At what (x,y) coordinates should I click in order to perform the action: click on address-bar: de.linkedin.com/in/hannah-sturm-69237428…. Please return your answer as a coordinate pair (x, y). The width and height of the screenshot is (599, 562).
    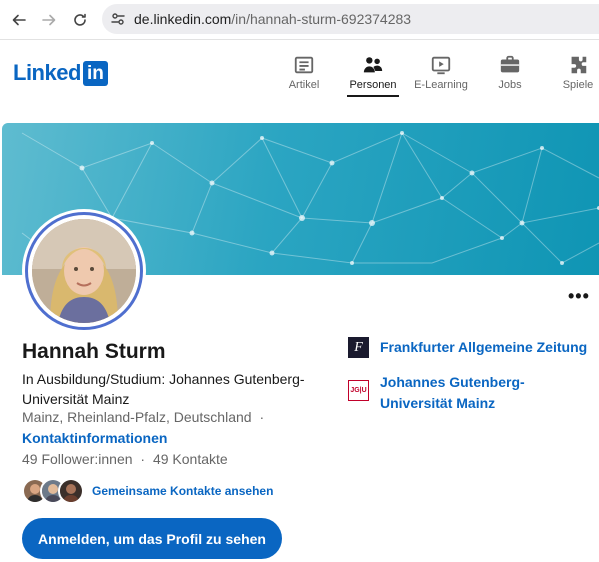
    Looking at the image, I should click on (350, 19).